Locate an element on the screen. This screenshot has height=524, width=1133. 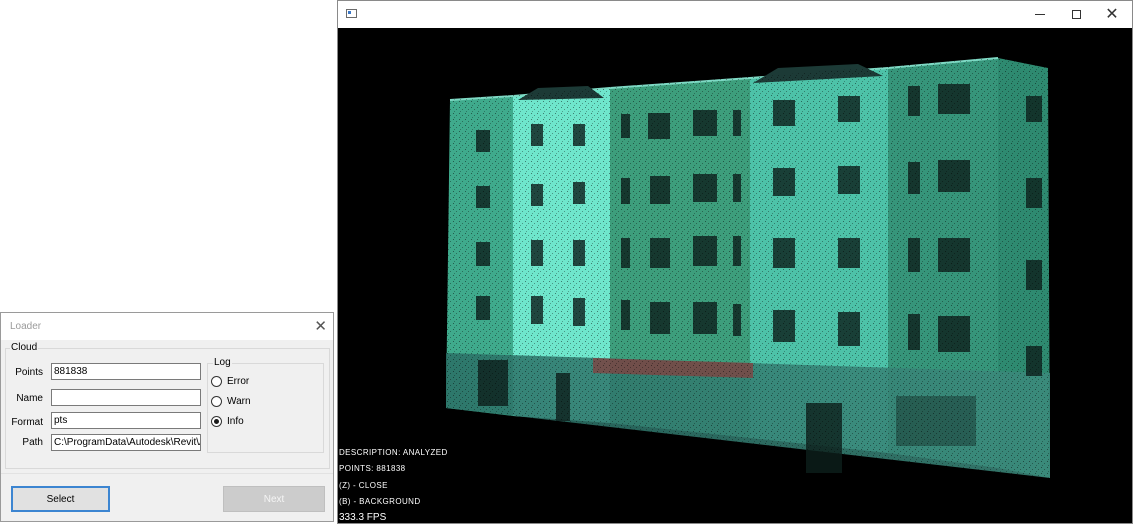
name-field is located at coordinates (126, 397).